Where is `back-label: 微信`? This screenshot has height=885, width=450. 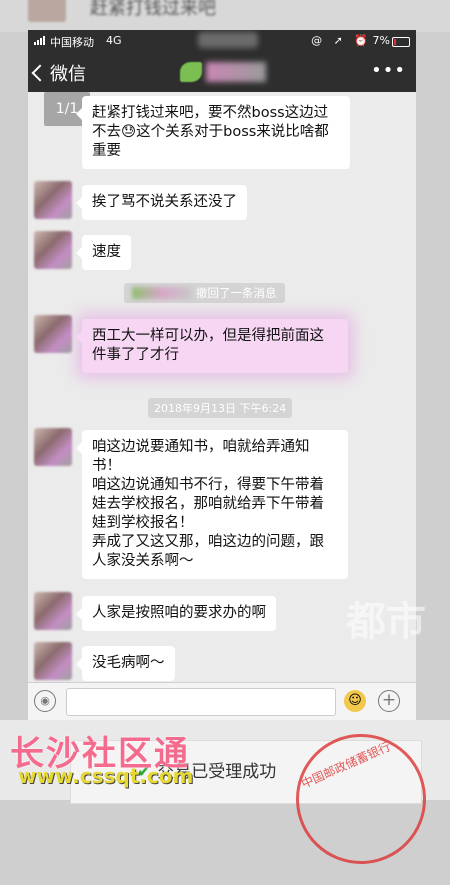
back-label: 微信 is located at coordinates (68, 74).